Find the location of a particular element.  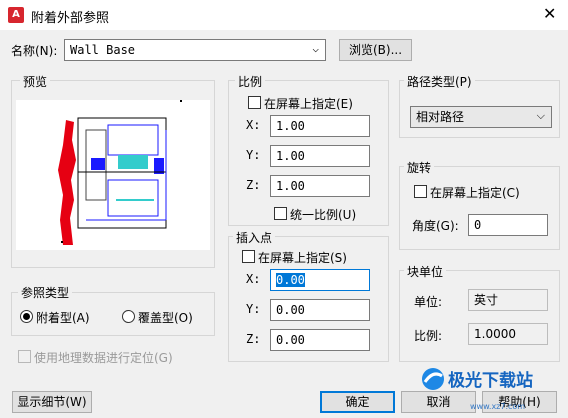

scale-y-label: Y: is located at coordinates (253, 155).